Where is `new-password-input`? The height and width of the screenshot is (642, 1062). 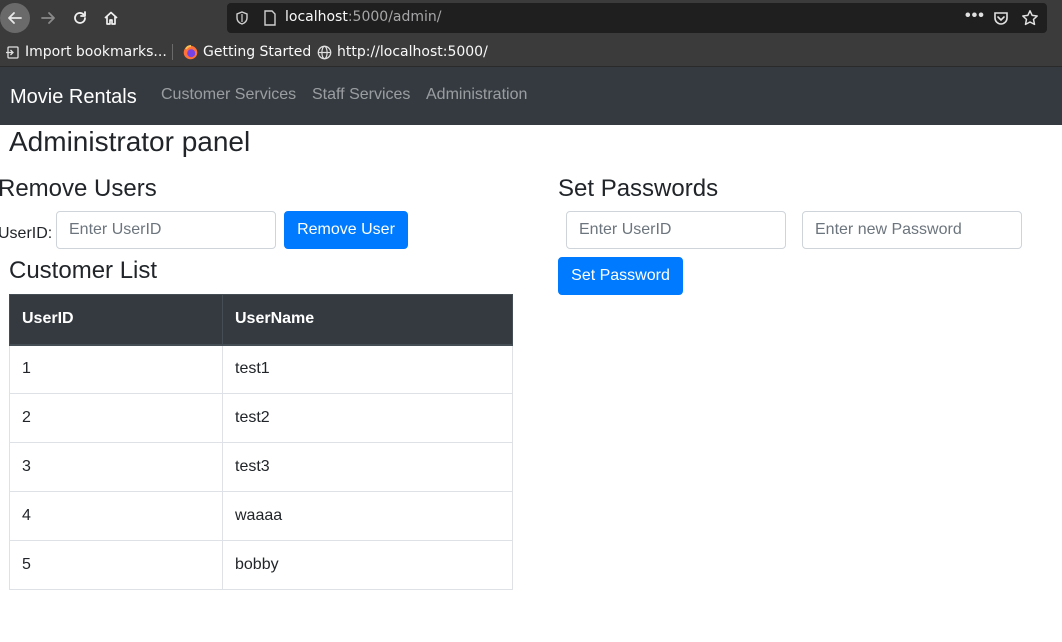 new-password-input is located at coordinates (912, 230).